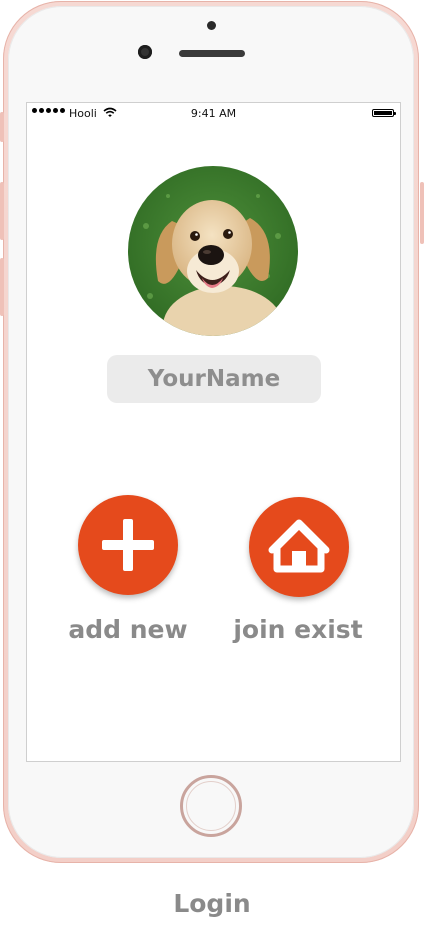  What do you see at coordinates (384, 113) in the screenshot?
I see `battery-icon` at bounding box center [384, 113].